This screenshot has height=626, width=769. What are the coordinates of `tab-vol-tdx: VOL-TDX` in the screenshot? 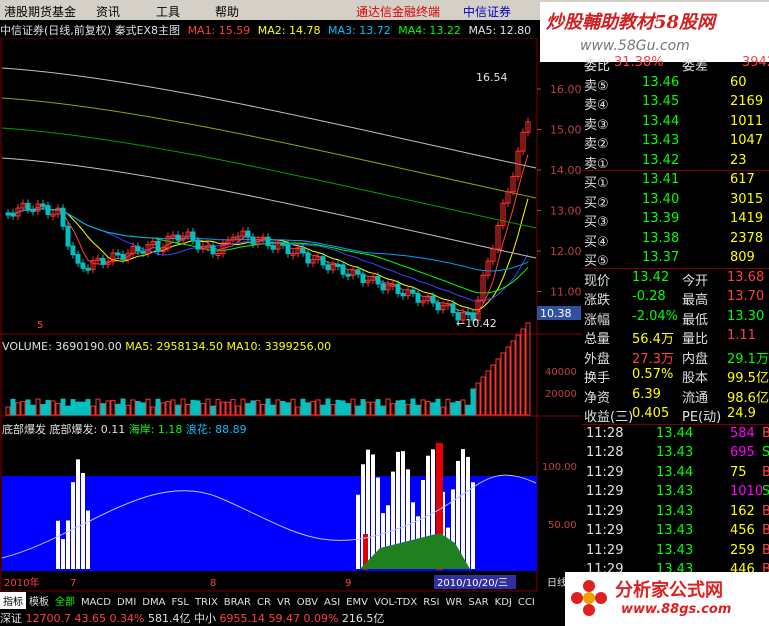 It's located at (395, 602).